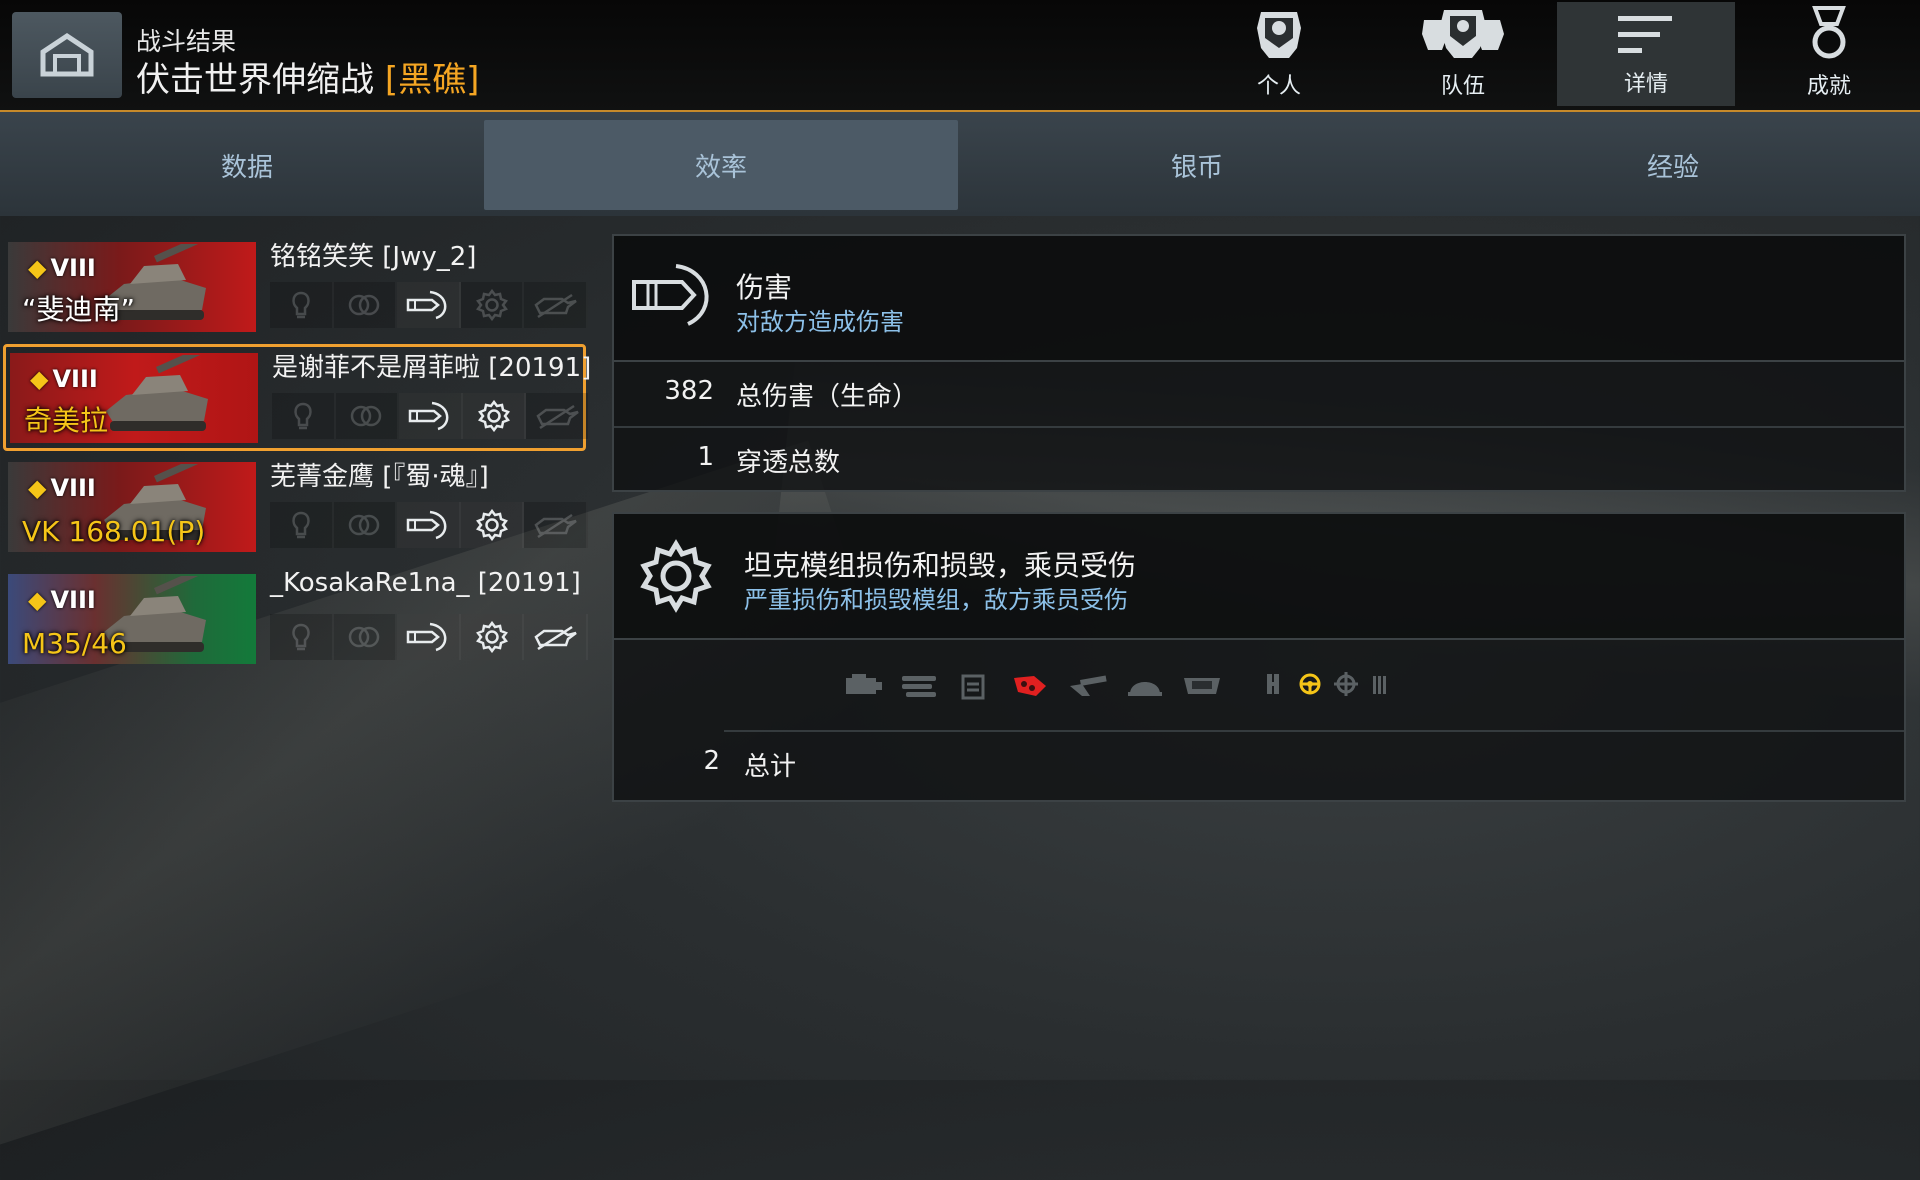  I want to click on stat-row-penetrations: 1 穿透总数, so click(1259, 460).